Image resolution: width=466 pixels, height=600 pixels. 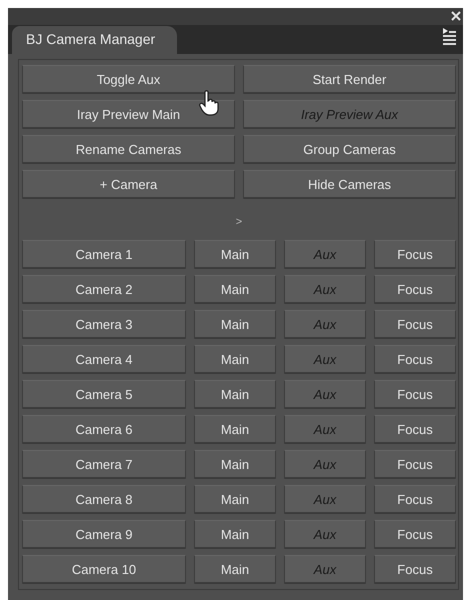 What do you see at coordinates (94, 40) in the screenshot?
I see `panel-tab: BJ Camera Manager` at bounding box center [94, 40].